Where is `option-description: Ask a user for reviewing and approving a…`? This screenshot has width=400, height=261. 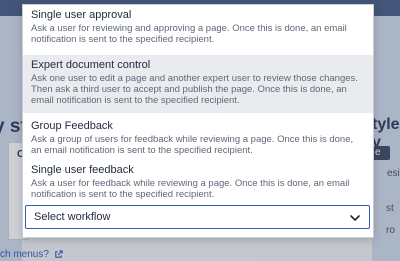
option-description: Ask a user for reviewing and approving a… is located at coordinates (189, 34).